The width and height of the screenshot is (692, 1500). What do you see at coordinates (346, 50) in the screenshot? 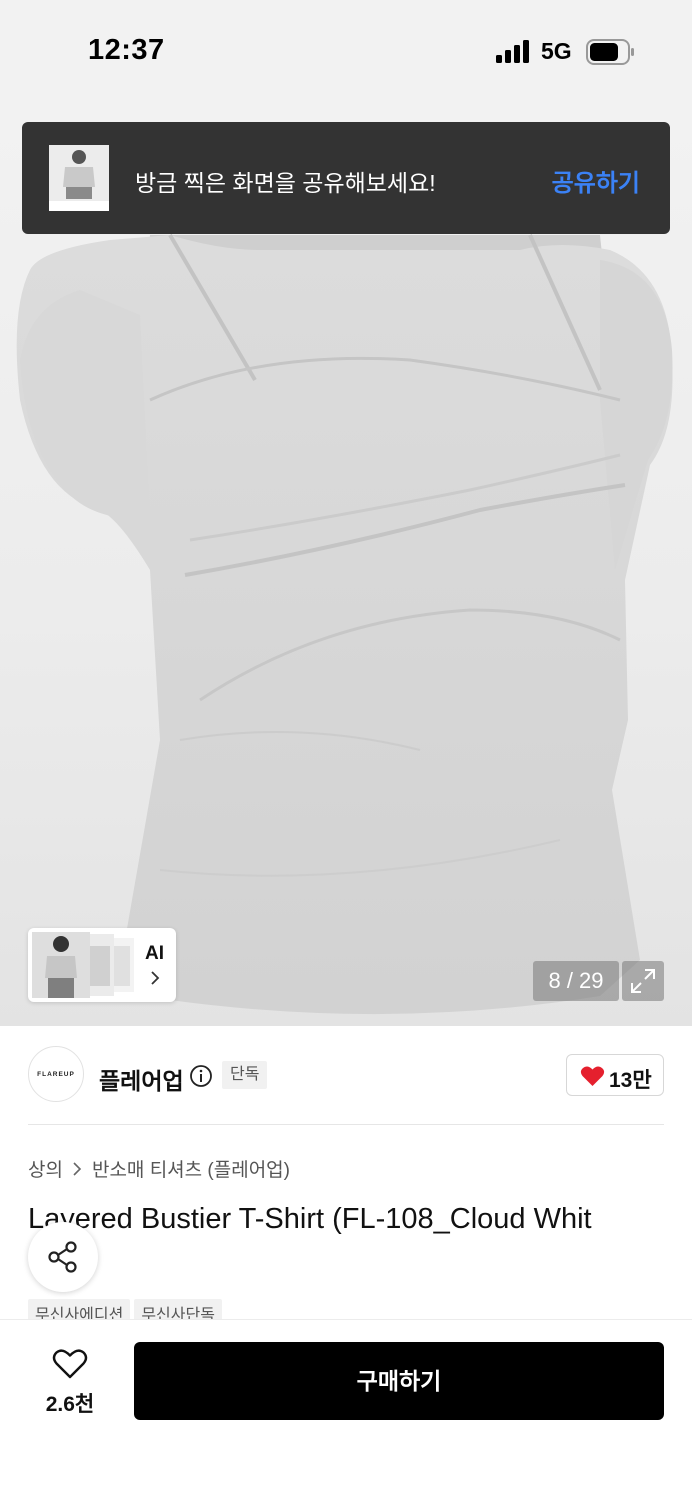
I see `status-bar: 12:37 5G` at bounding box center [346, 50].